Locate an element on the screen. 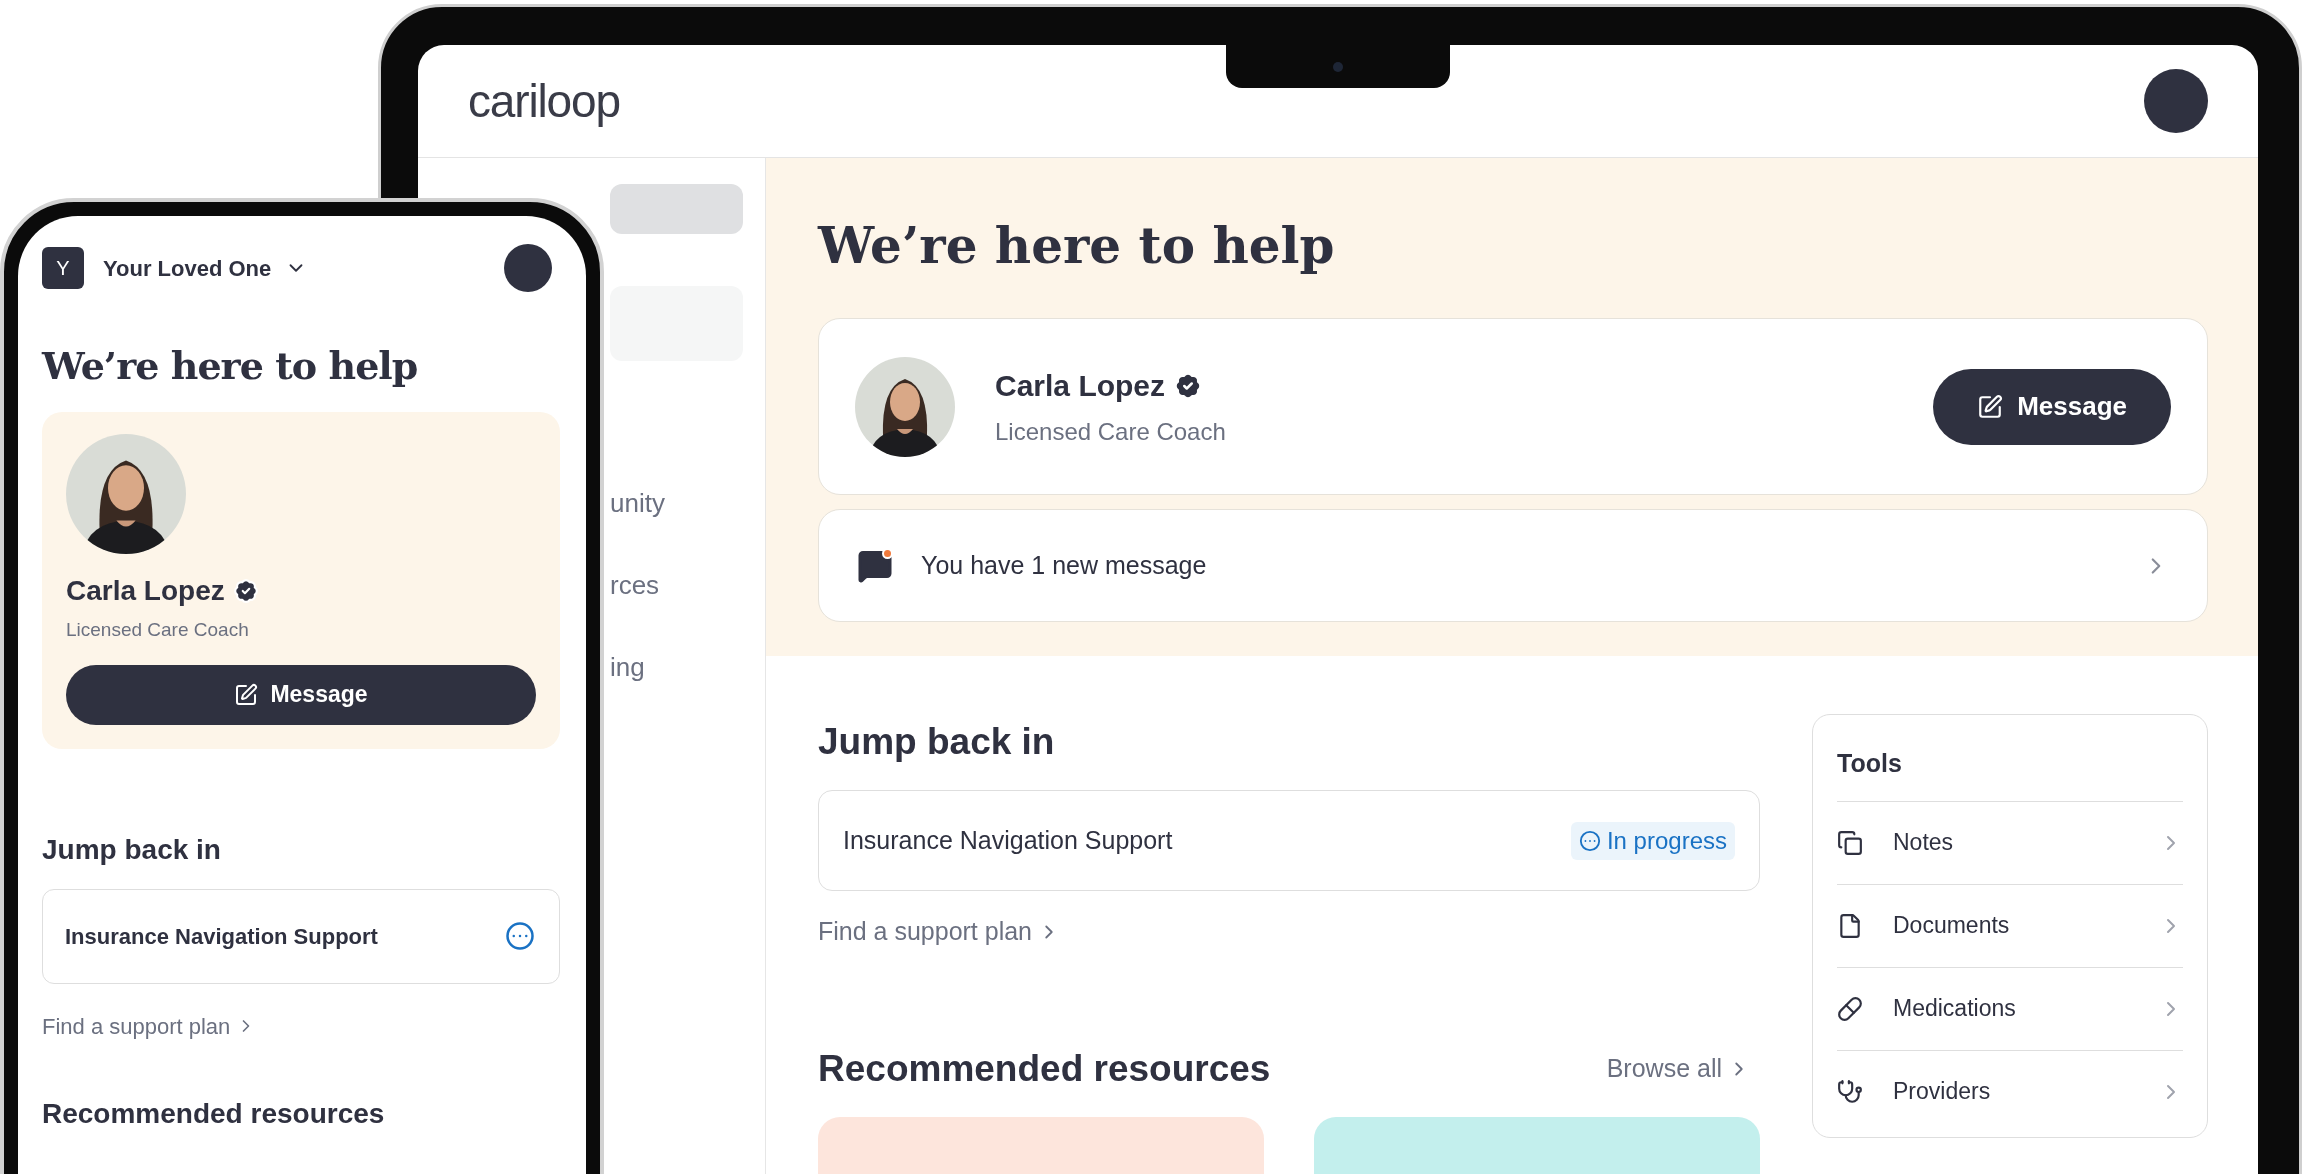  tool-label: Notes is located at coordinates (1923, 843).